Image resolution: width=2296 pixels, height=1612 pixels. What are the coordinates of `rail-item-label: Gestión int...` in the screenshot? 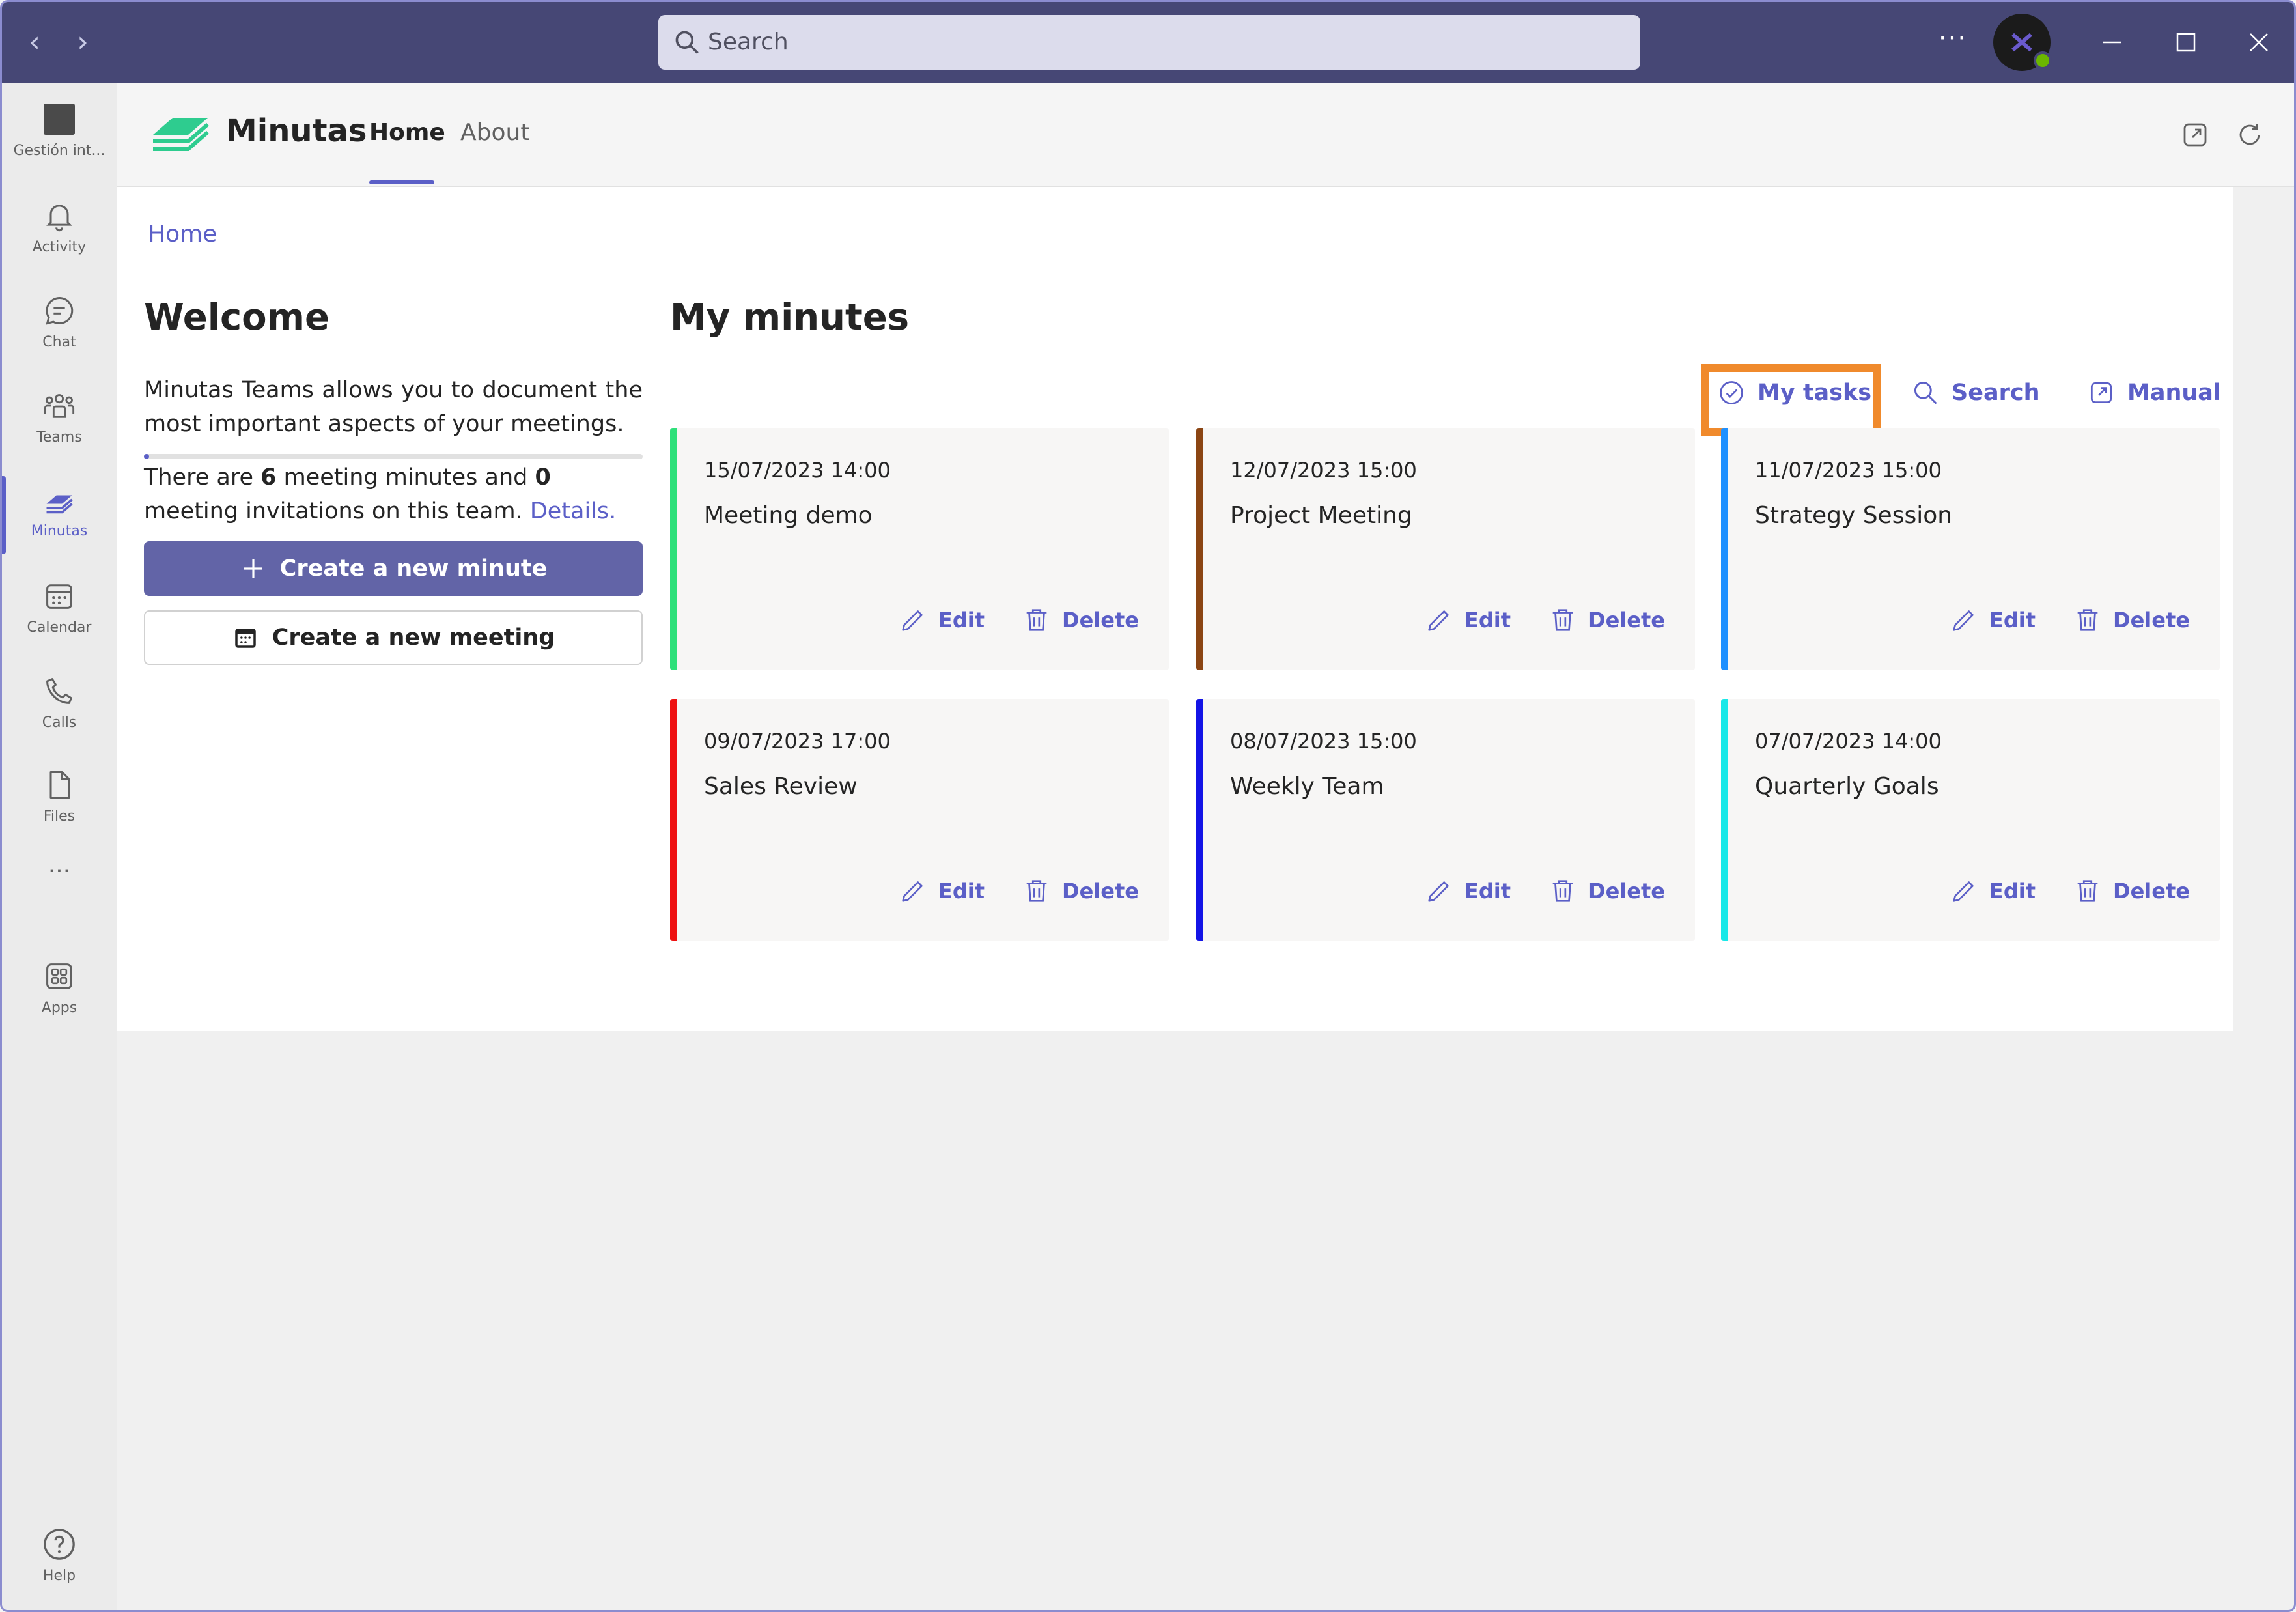 It's located at (59, 151).